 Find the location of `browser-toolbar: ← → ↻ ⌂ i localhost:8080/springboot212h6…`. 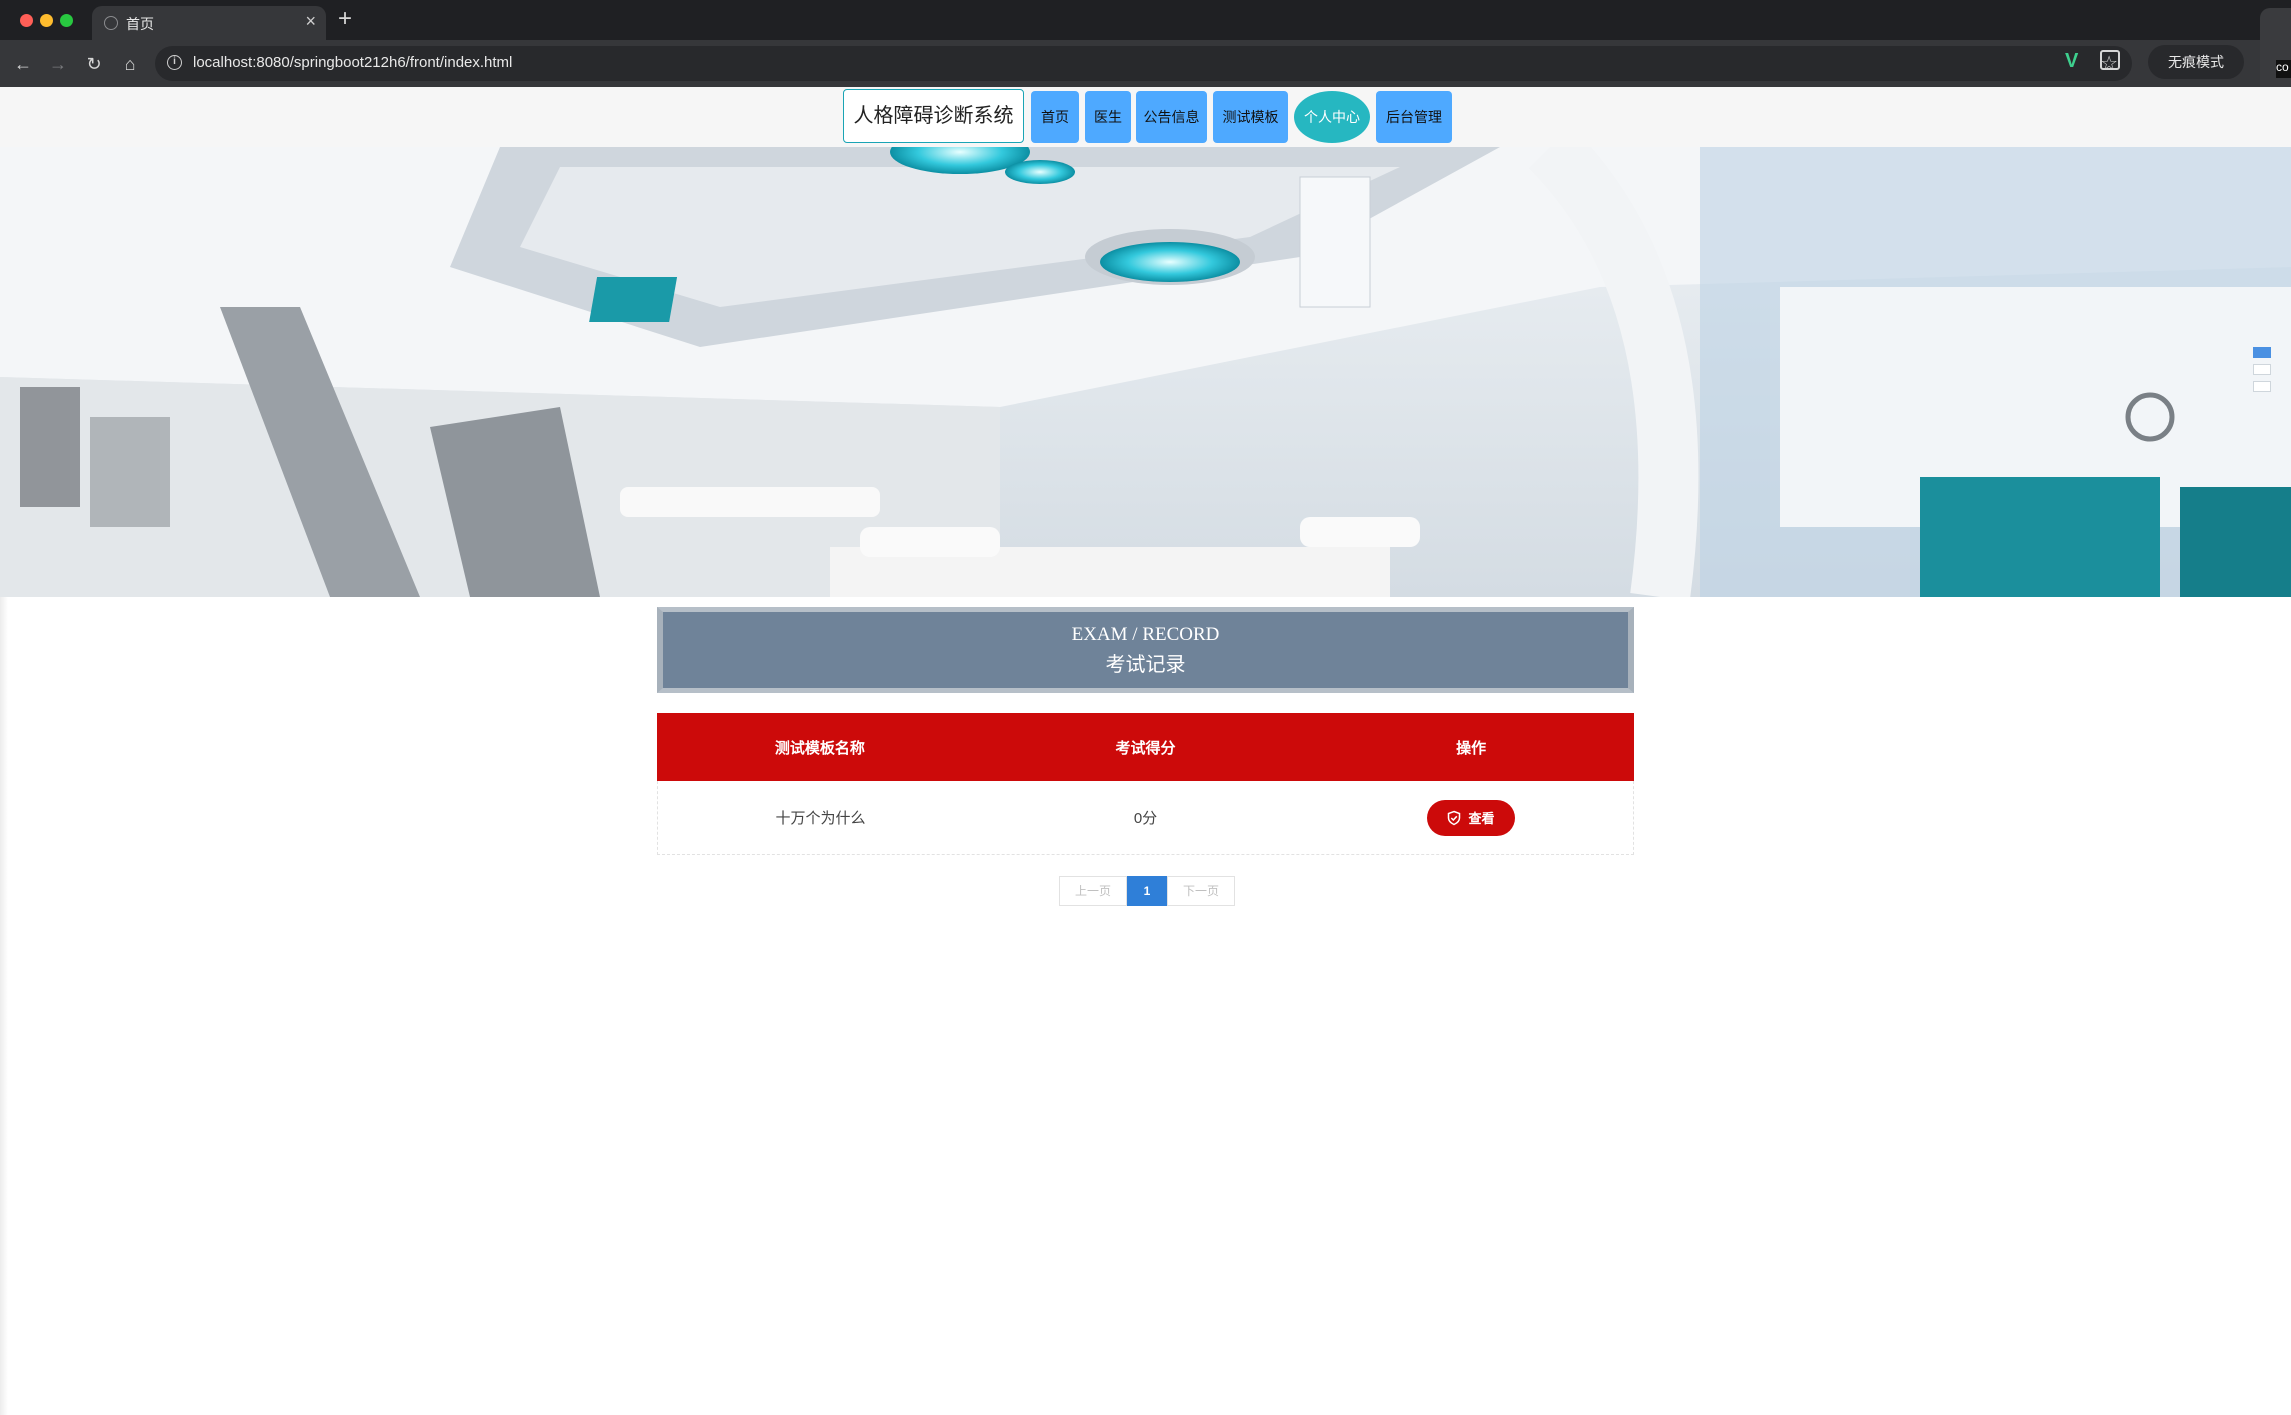

browser-toolbar: ← → ↻ ⌂ i localhost:8080/springboot212h6… is located at coordinates (1145, 63).